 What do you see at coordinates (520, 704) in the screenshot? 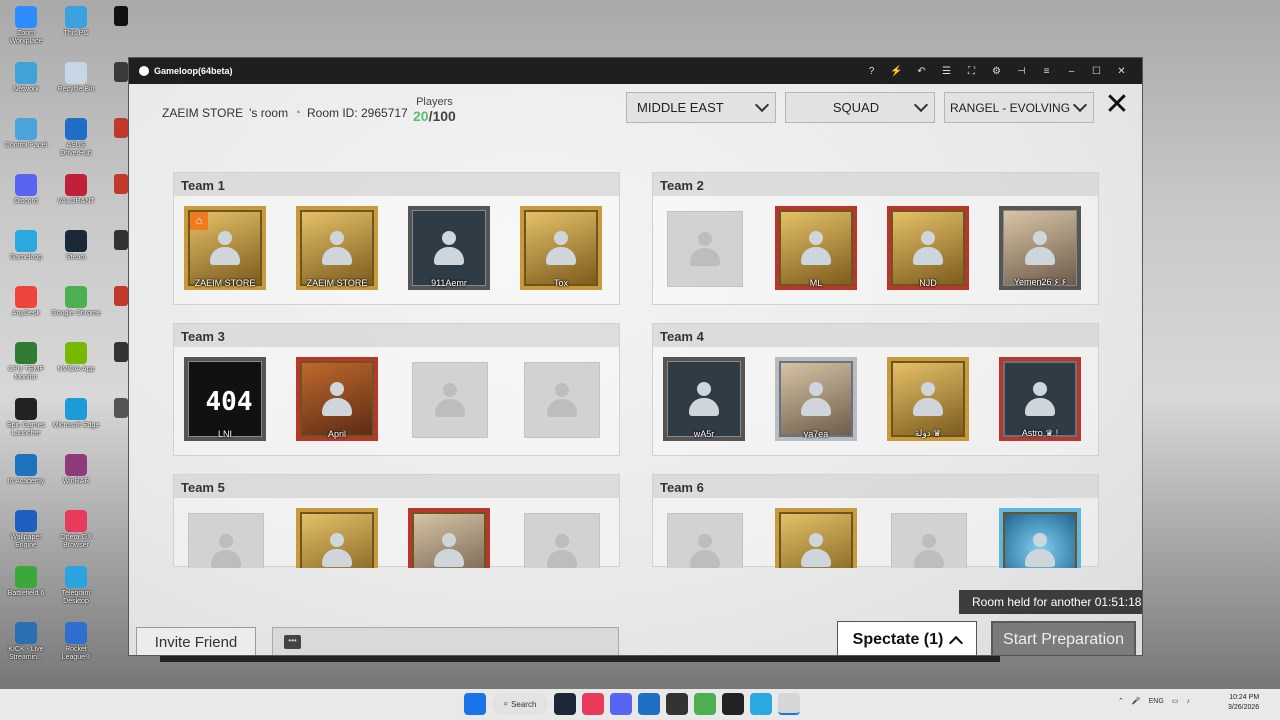
I see `taskbar-search: ⌕ Search` at bounding box center [520, 704].